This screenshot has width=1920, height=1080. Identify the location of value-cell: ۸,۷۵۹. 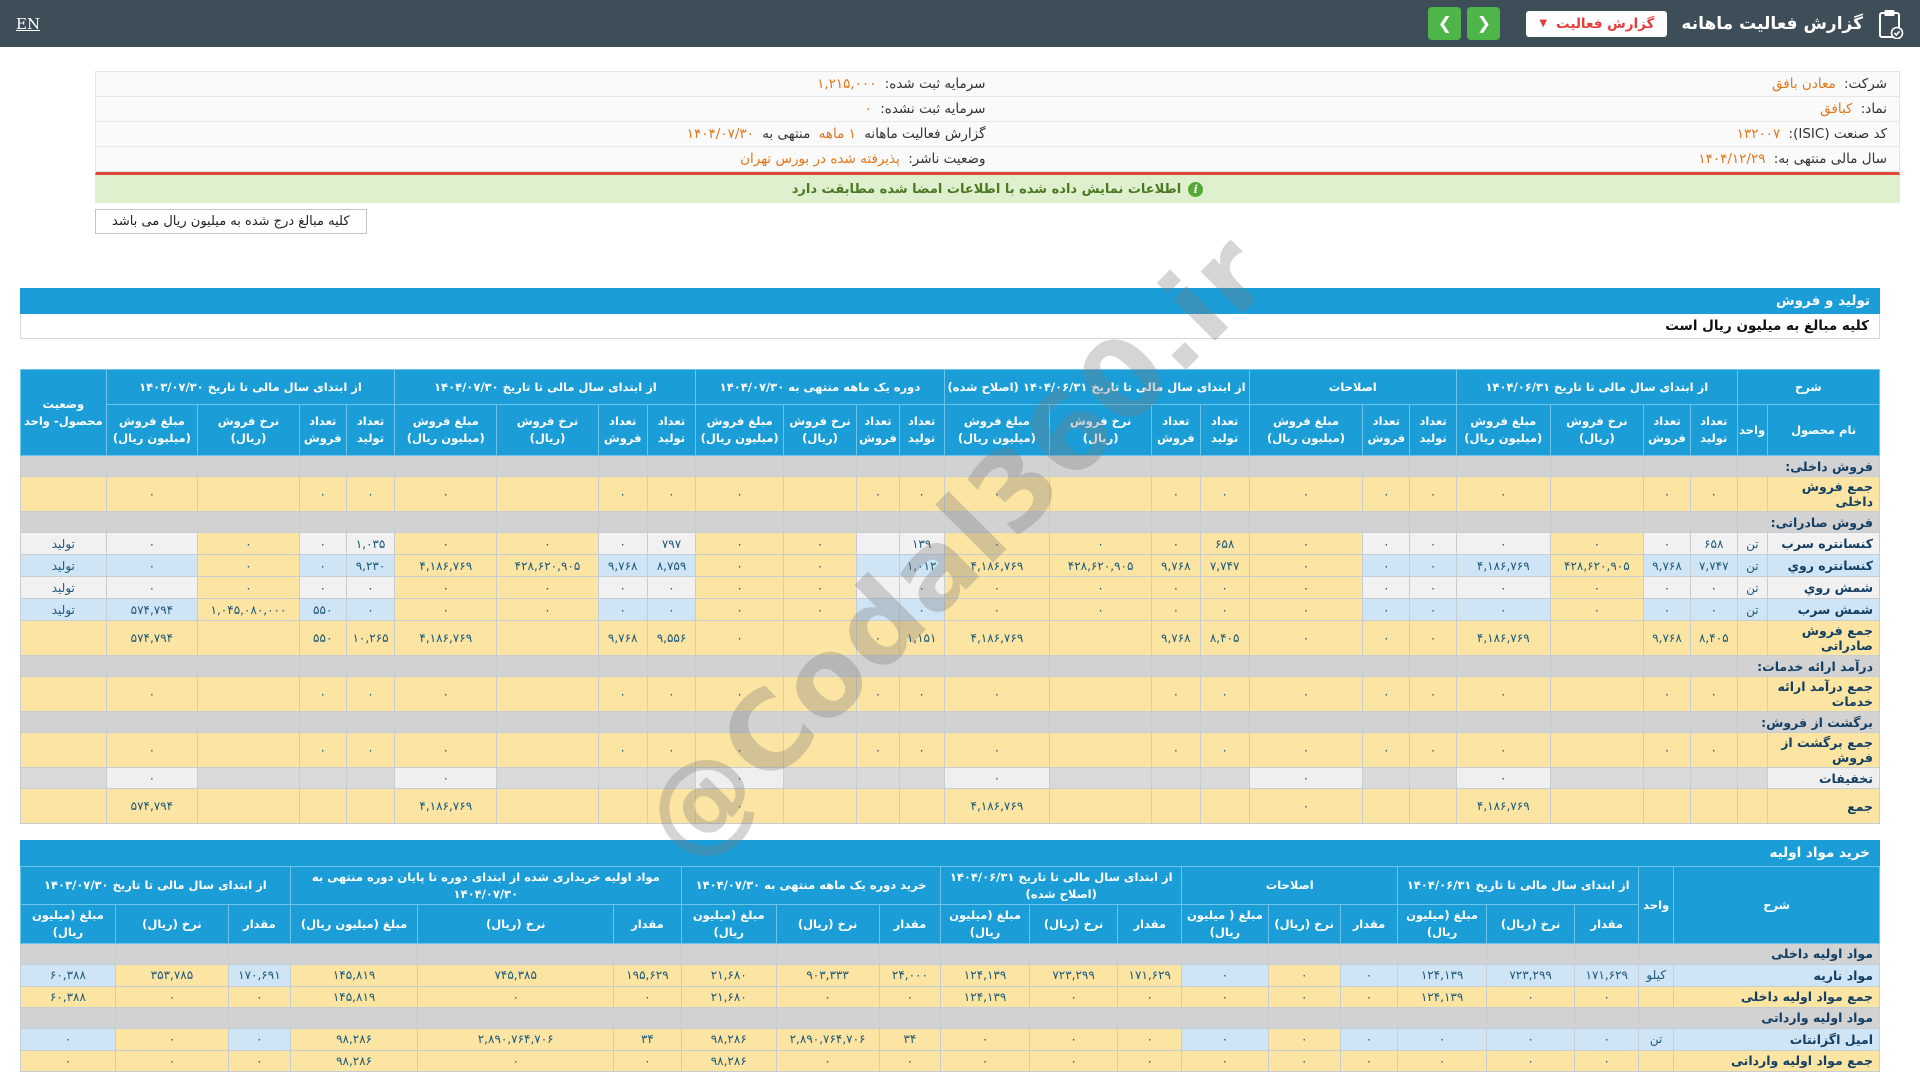
(671, 565).